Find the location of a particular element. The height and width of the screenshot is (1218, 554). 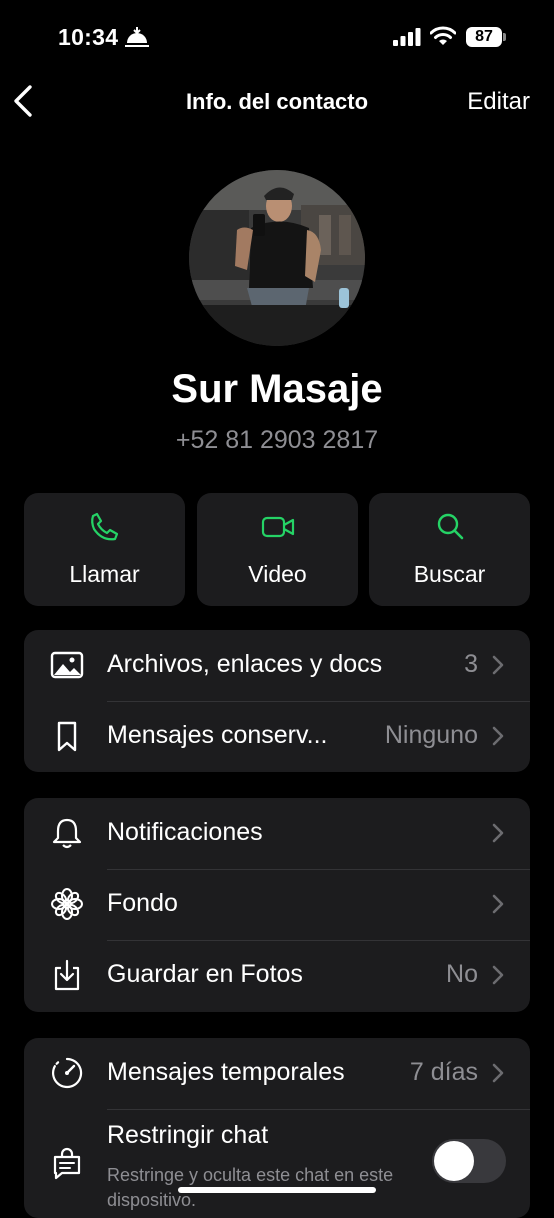

search-icon is located at coordinates (450, 526).